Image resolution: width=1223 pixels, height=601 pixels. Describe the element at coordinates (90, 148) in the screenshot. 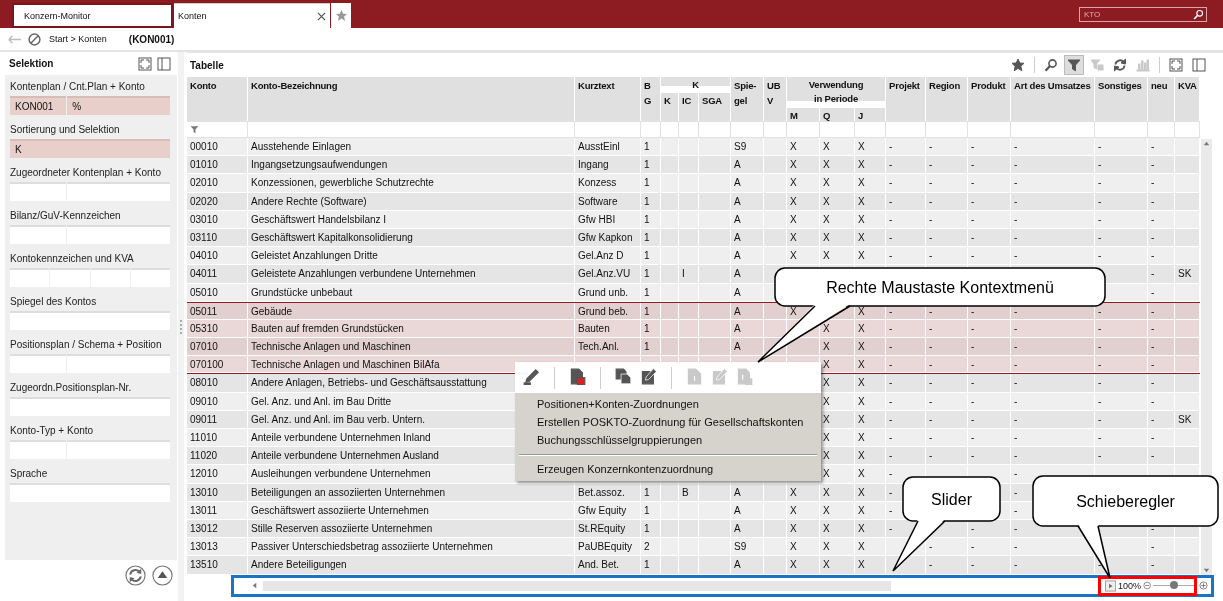

I see `input-field: K` at that location.